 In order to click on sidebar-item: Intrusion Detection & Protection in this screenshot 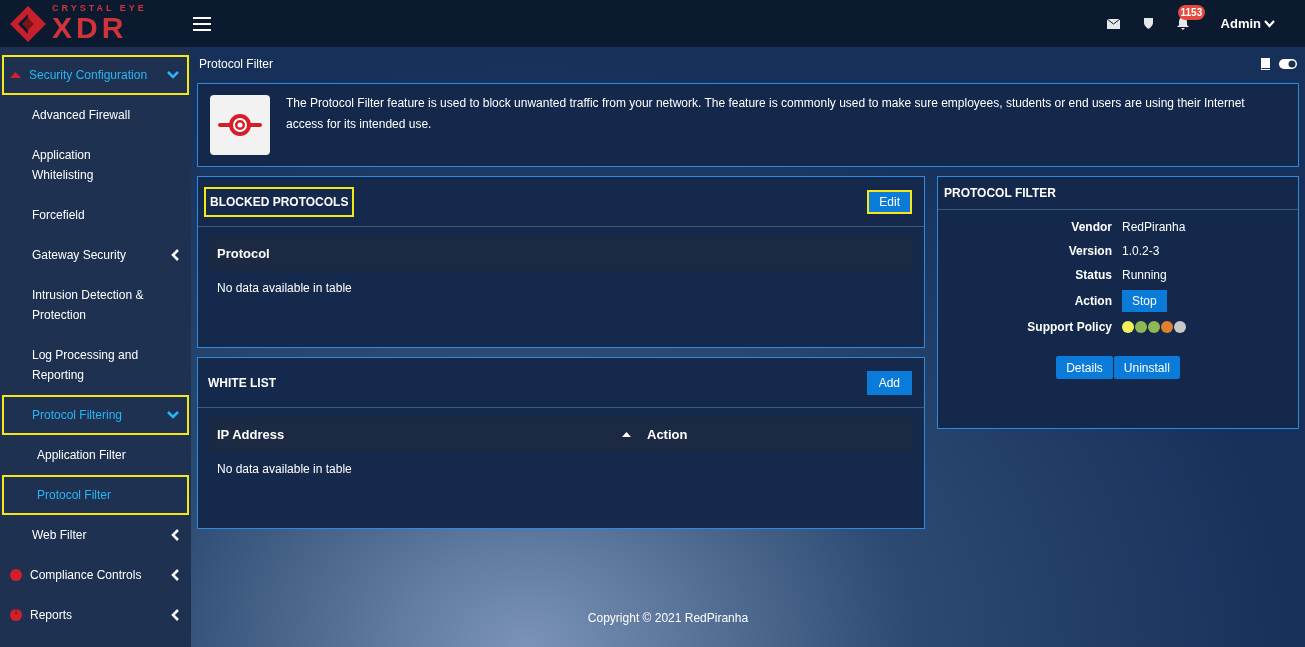, I will do `click(95, 305)`.